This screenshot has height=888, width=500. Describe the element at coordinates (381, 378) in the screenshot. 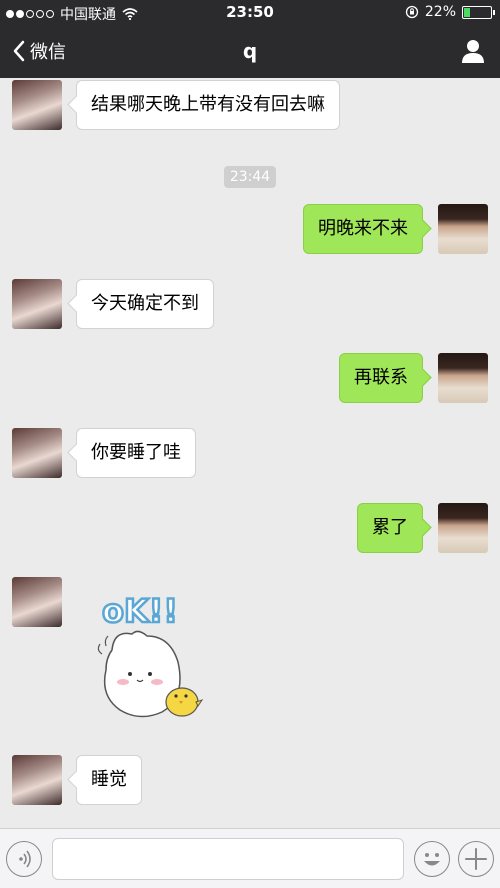

I see `message-bubble-outgoing: 再联系` at that location.